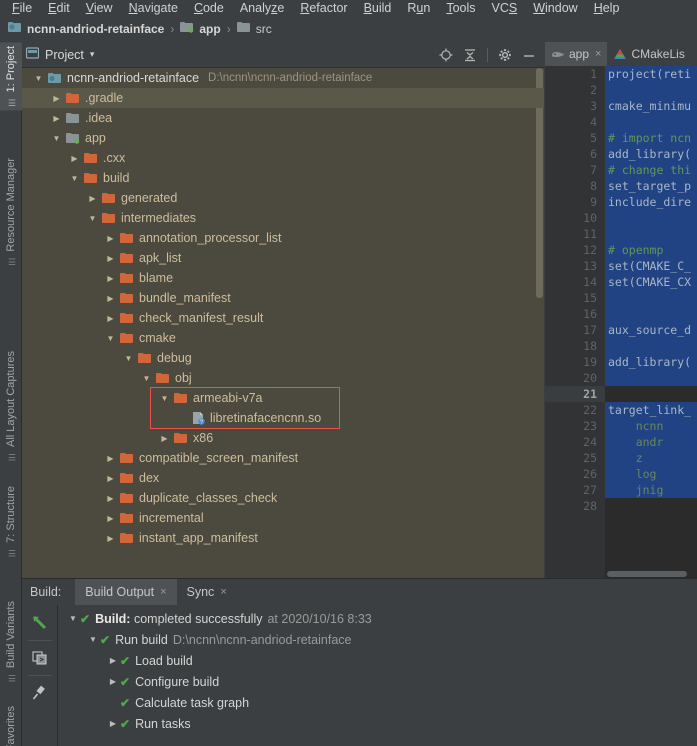 Image resolution: width=697 pixels, height=746 pixels. What do you see at coordinates (283, 478) in the screenshot?
I see `tree-node-dex: ▶ dex` at bounding box center [283, 478].